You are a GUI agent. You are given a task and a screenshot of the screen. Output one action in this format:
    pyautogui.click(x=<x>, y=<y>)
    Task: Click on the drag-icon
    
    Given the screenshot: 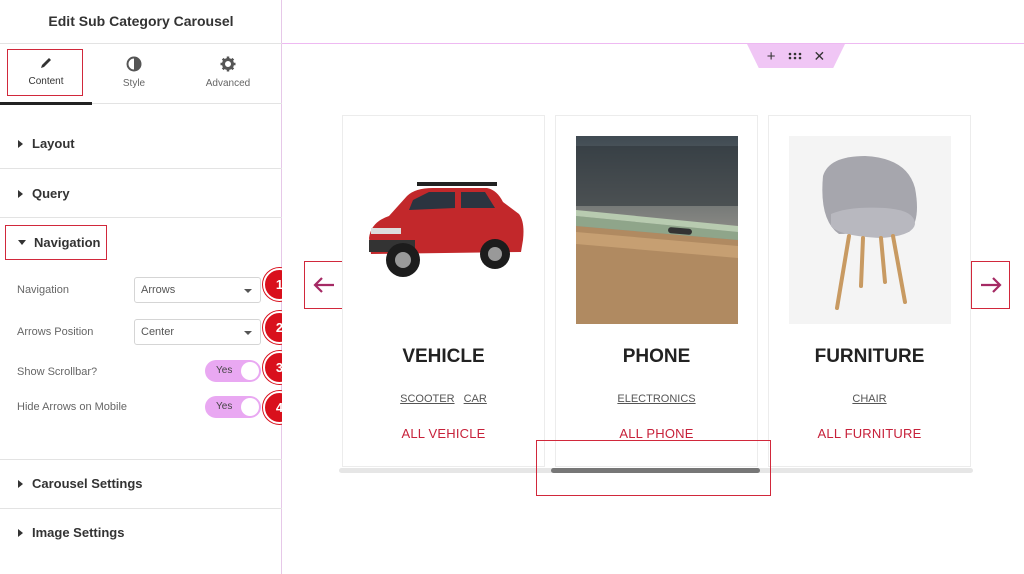 What is the action you would take?
    pyautogui.click(x=795, y=56)
    